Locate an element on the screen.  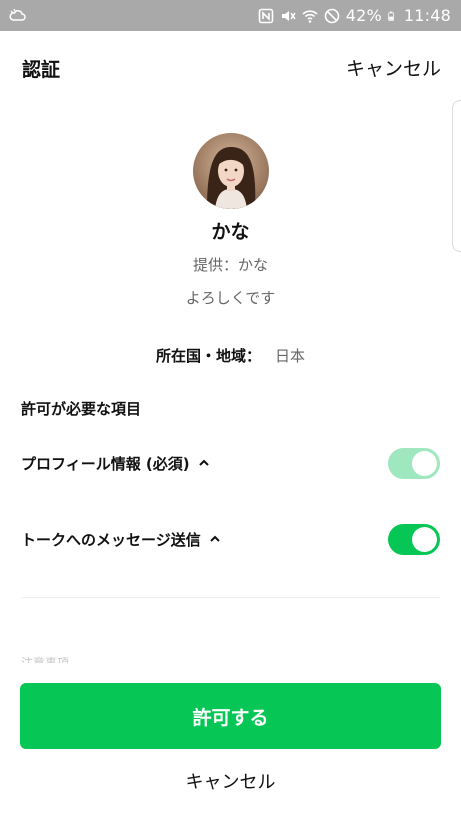
region-label: 所在国・地域： is located at coordinates (208, 356).